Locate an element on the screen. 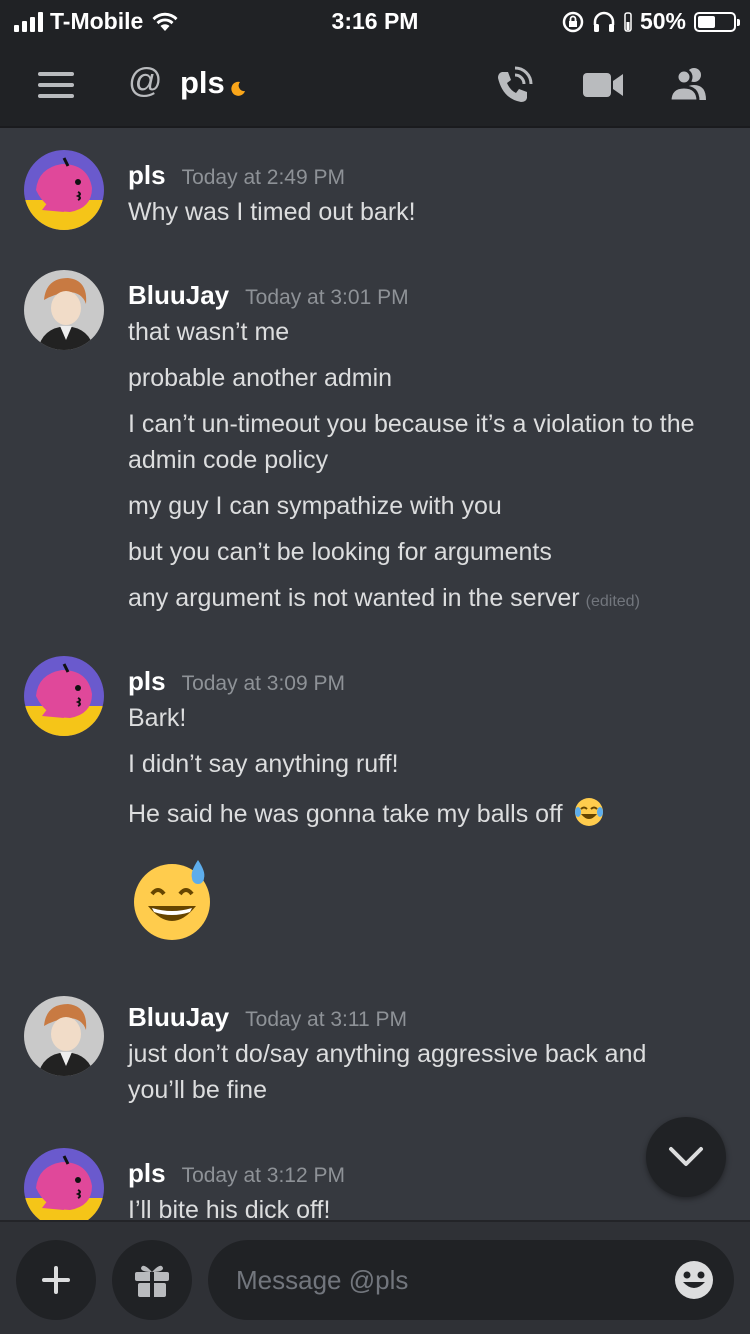  joy-emoji is located at coordinates (589, 812).